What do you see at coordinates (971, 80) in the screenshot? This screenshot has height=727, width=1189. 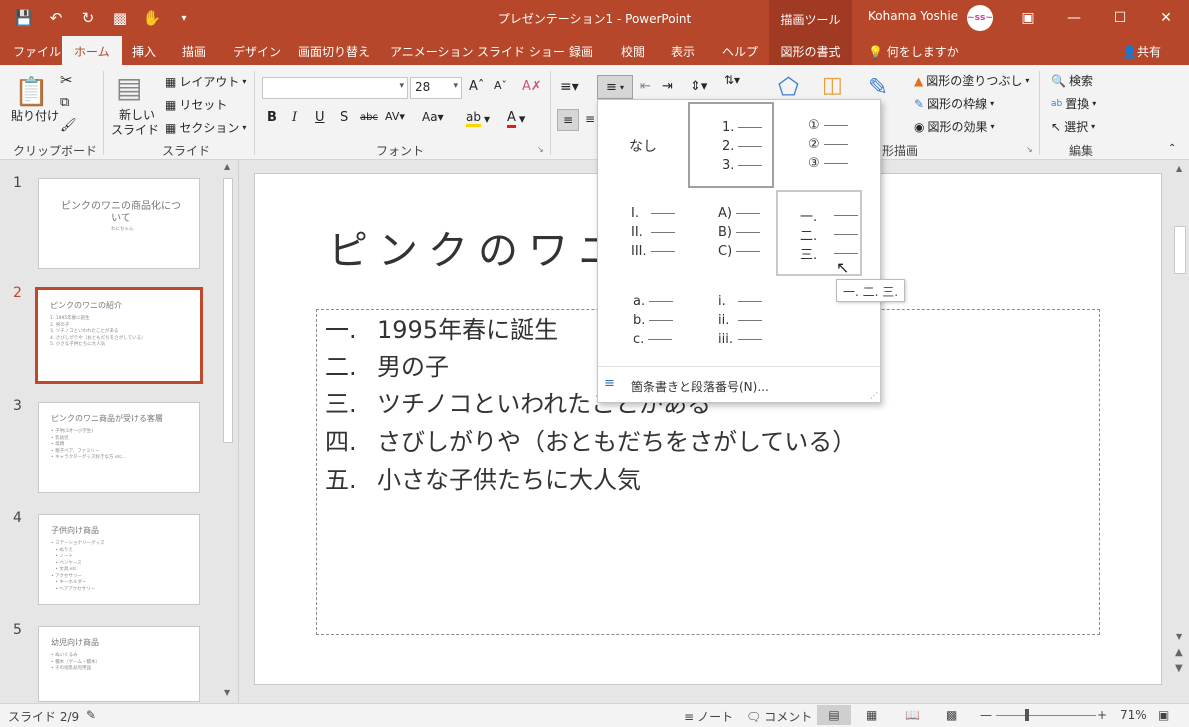 I see `shape-fill-button: ▲ 図形の塗りつぶし ▾` at bounding box center [971, 80].